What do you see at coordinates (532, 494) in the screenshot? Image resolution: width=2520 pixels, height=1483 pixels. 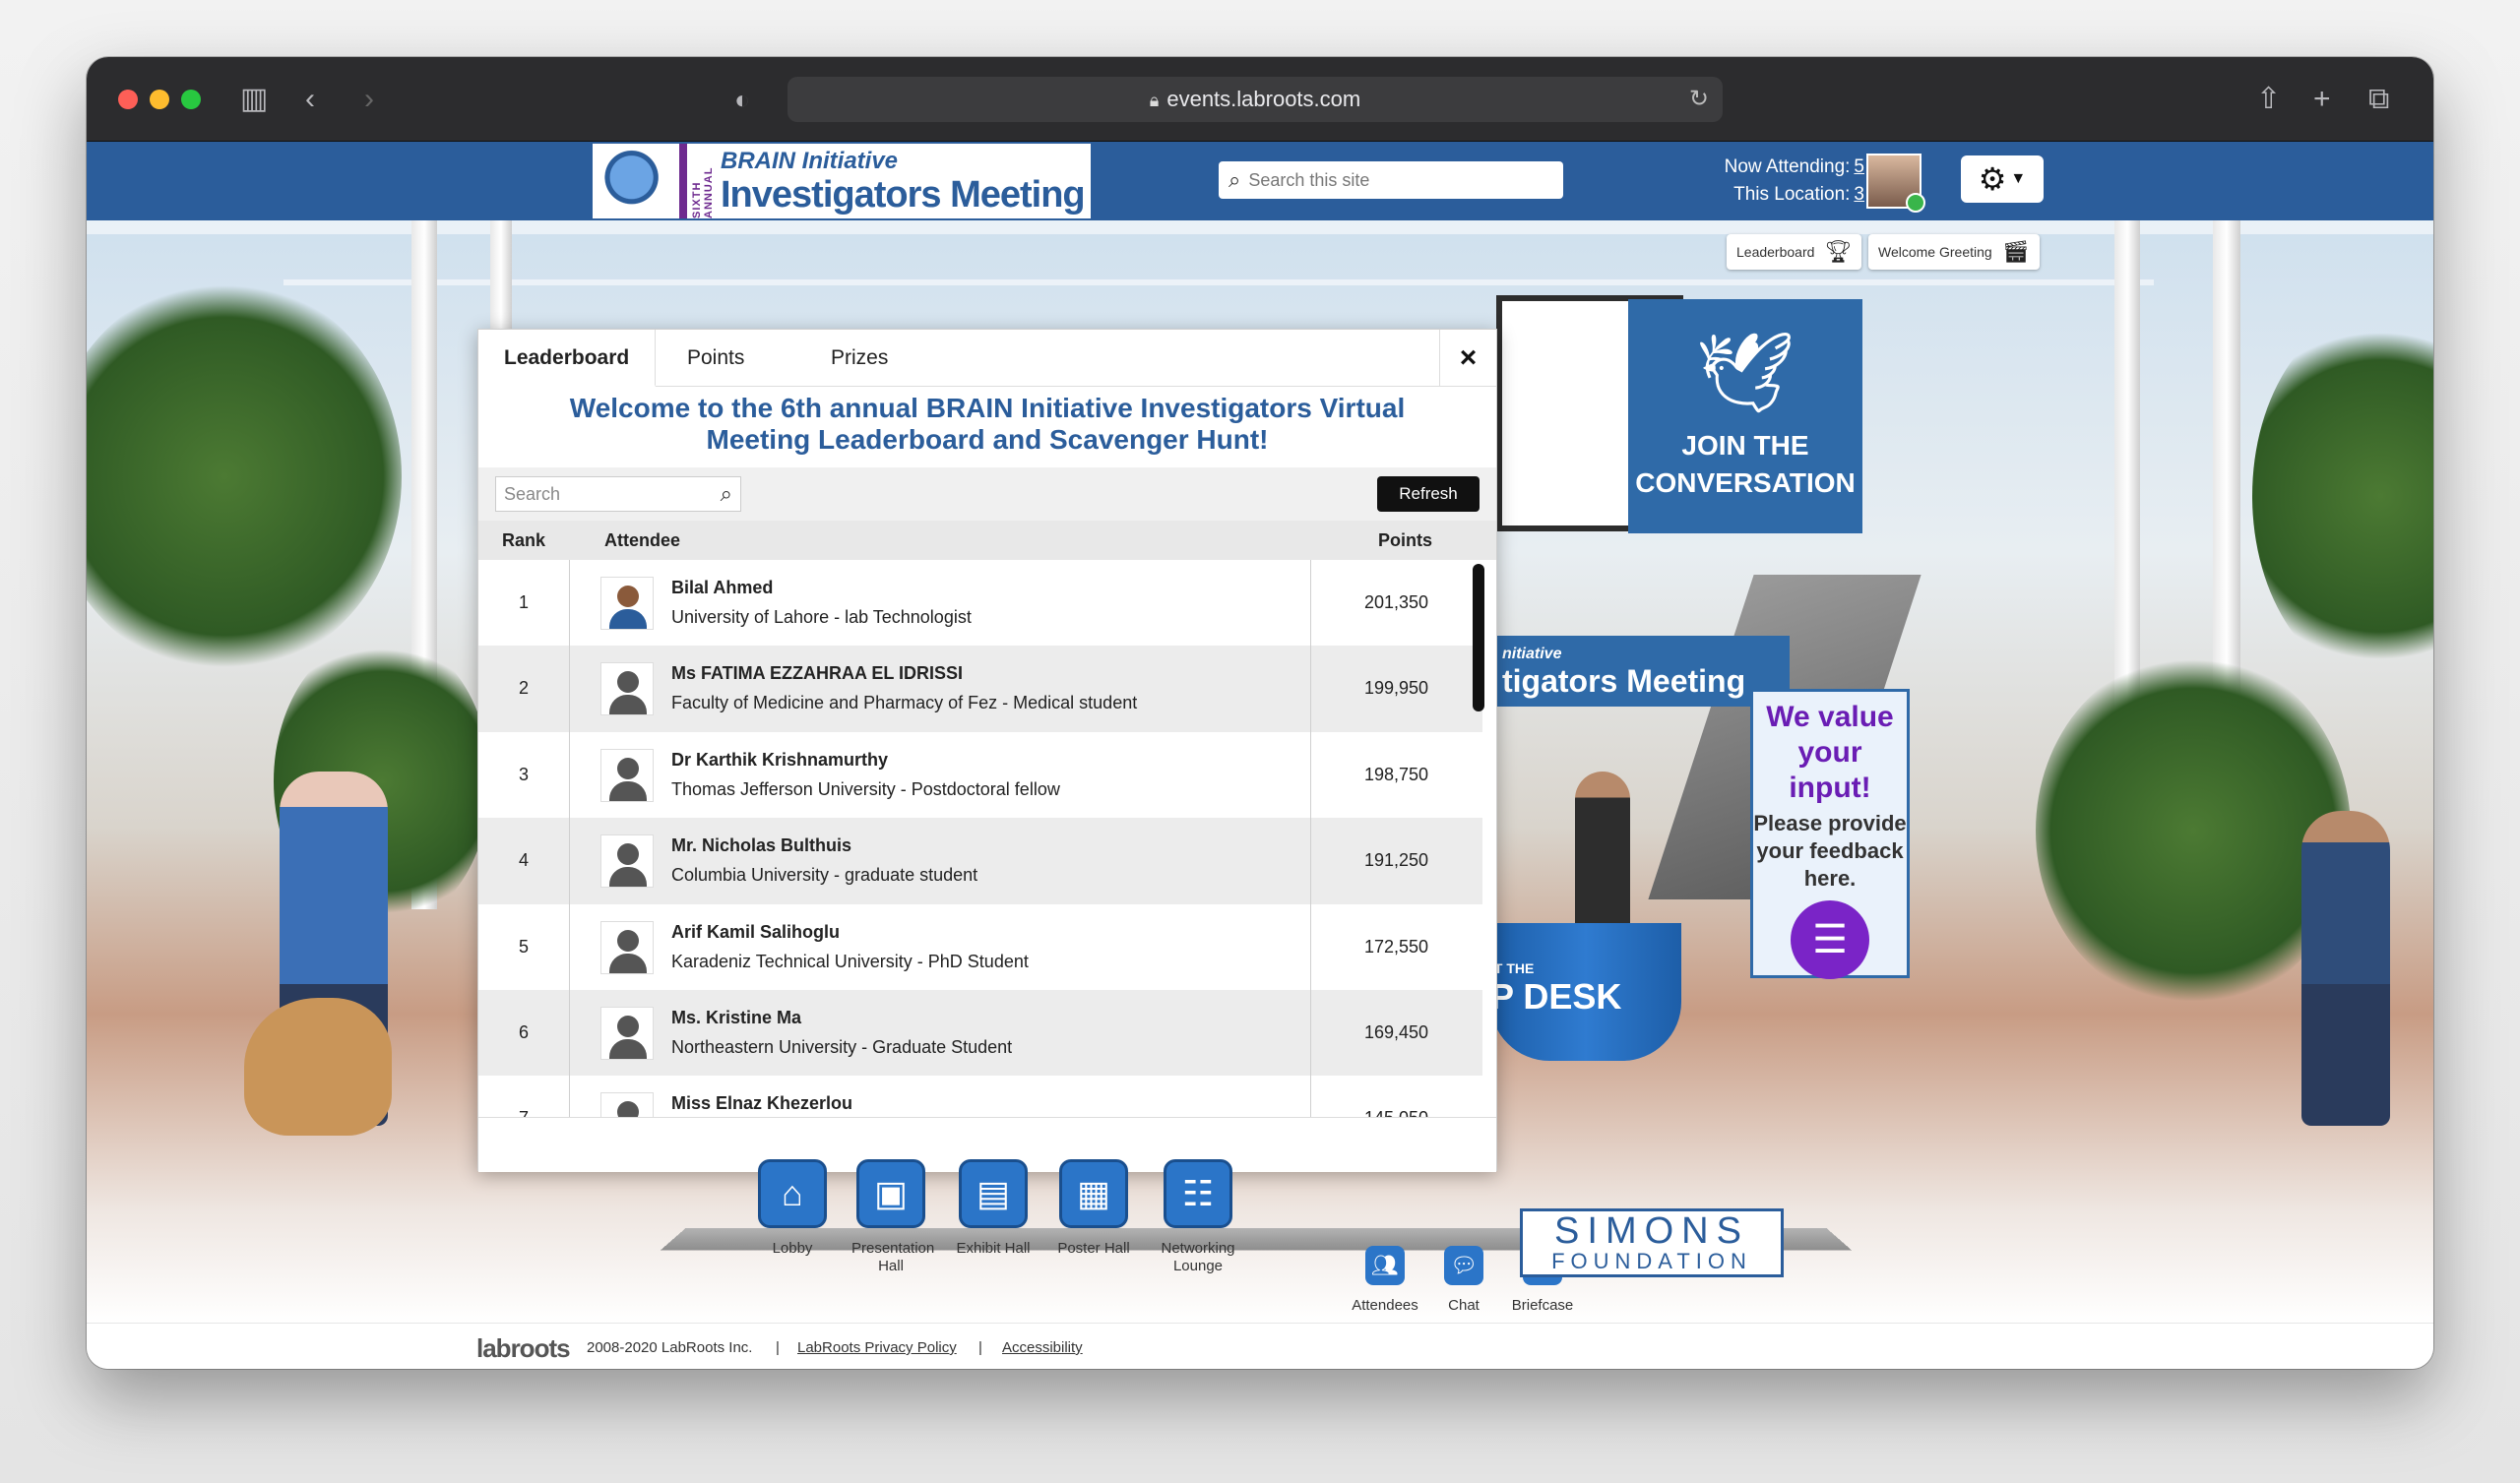 I see `leaderboard-search-placeholder: Search` at bounding box center [532, 494].